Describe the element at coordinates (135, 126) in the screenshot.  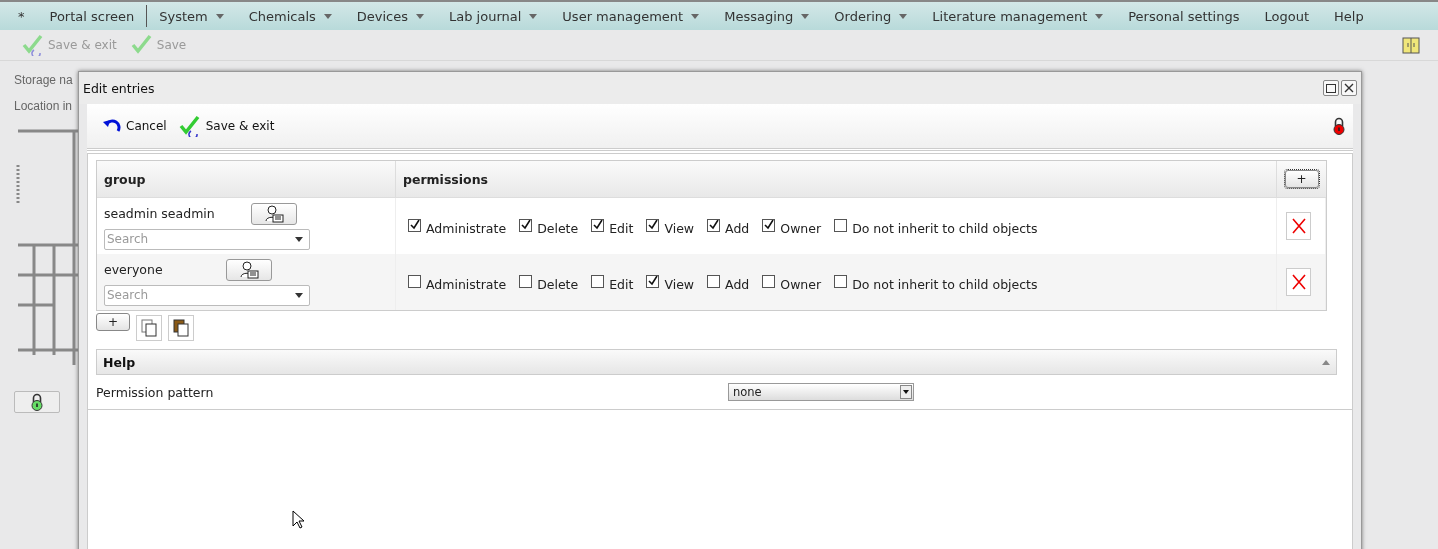
I see `cancel-button: Cancel` at that location.